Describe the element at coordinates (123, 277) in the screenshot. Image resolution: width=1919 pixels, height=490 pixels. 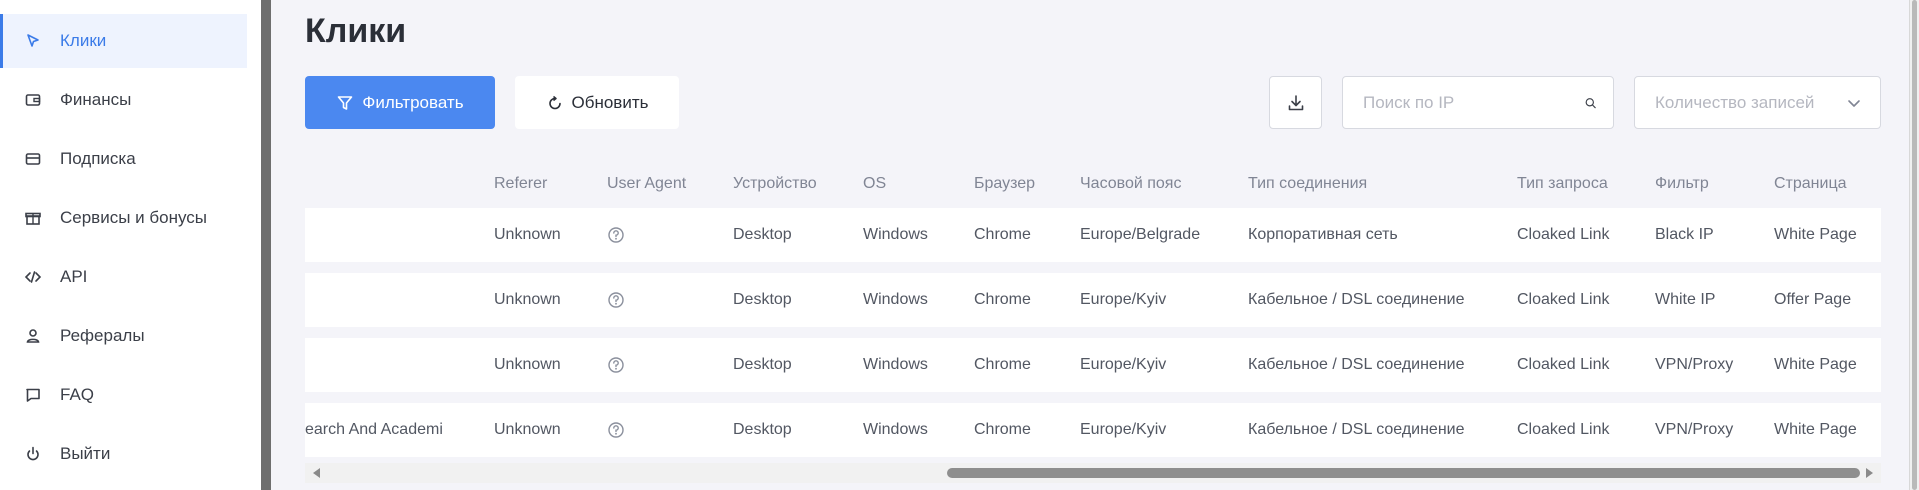
I see `sidebar-item-api: API` at that location.